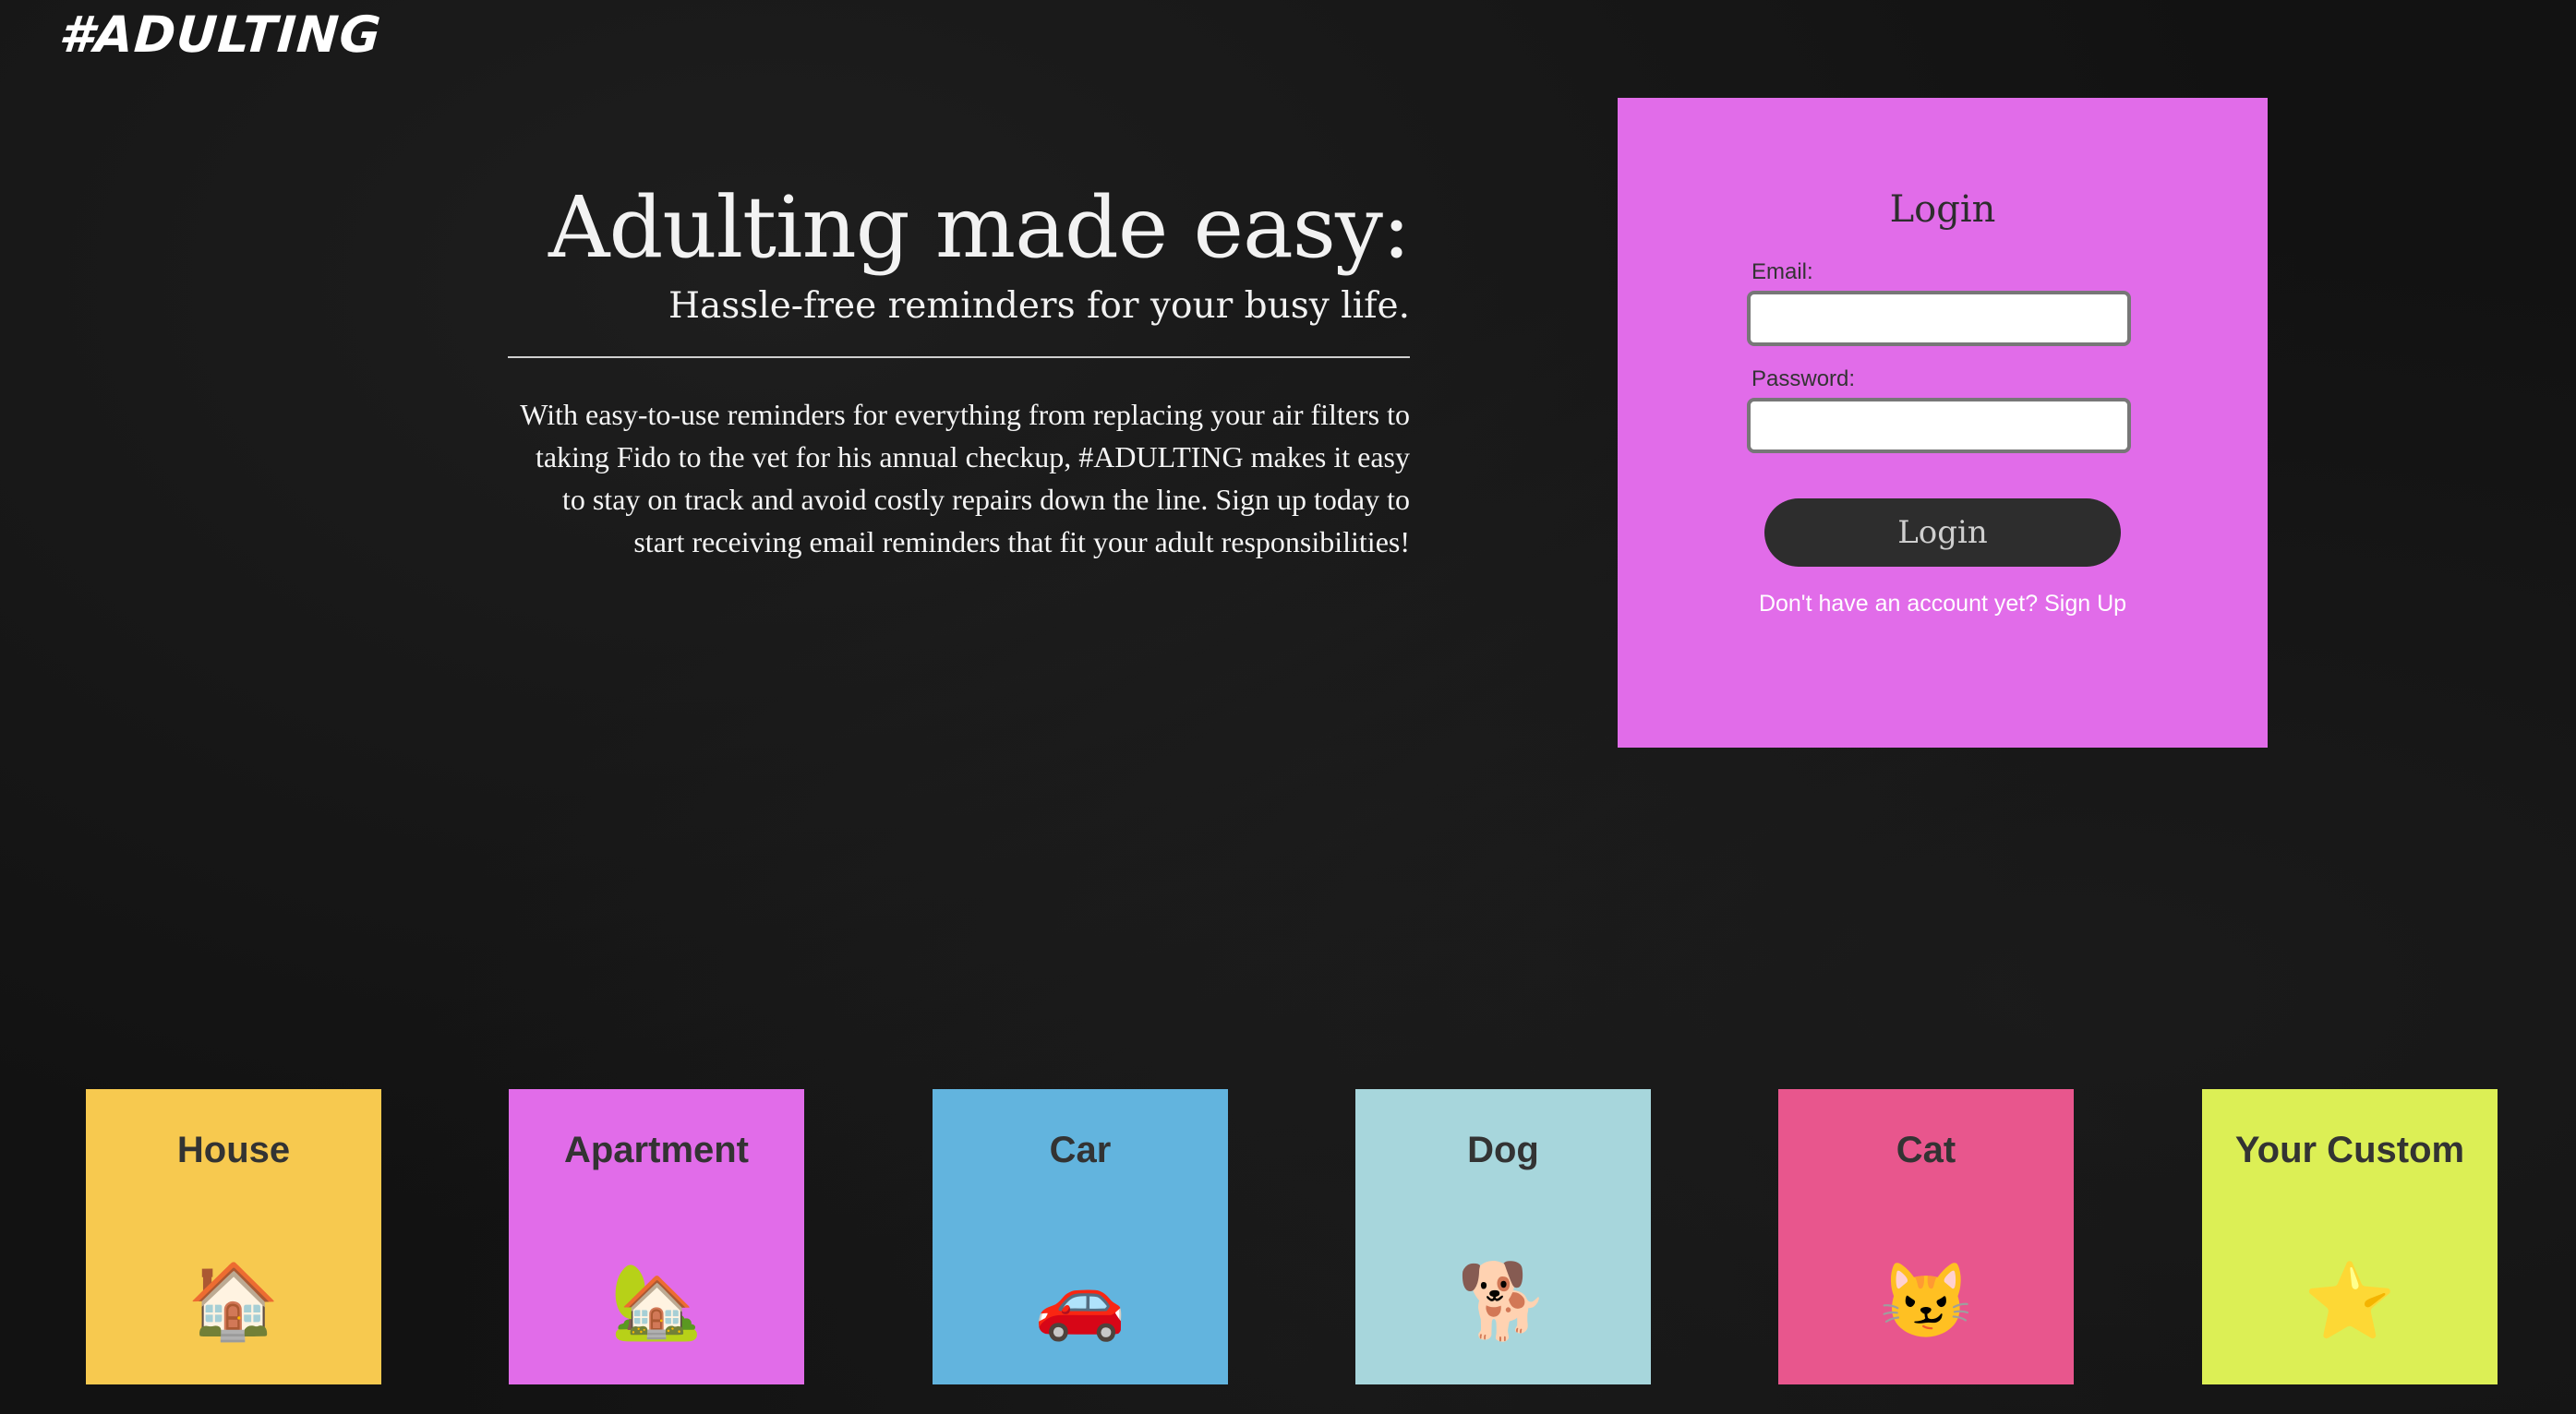  I want to click on tile-label: Apartment, so click(656, 1150).